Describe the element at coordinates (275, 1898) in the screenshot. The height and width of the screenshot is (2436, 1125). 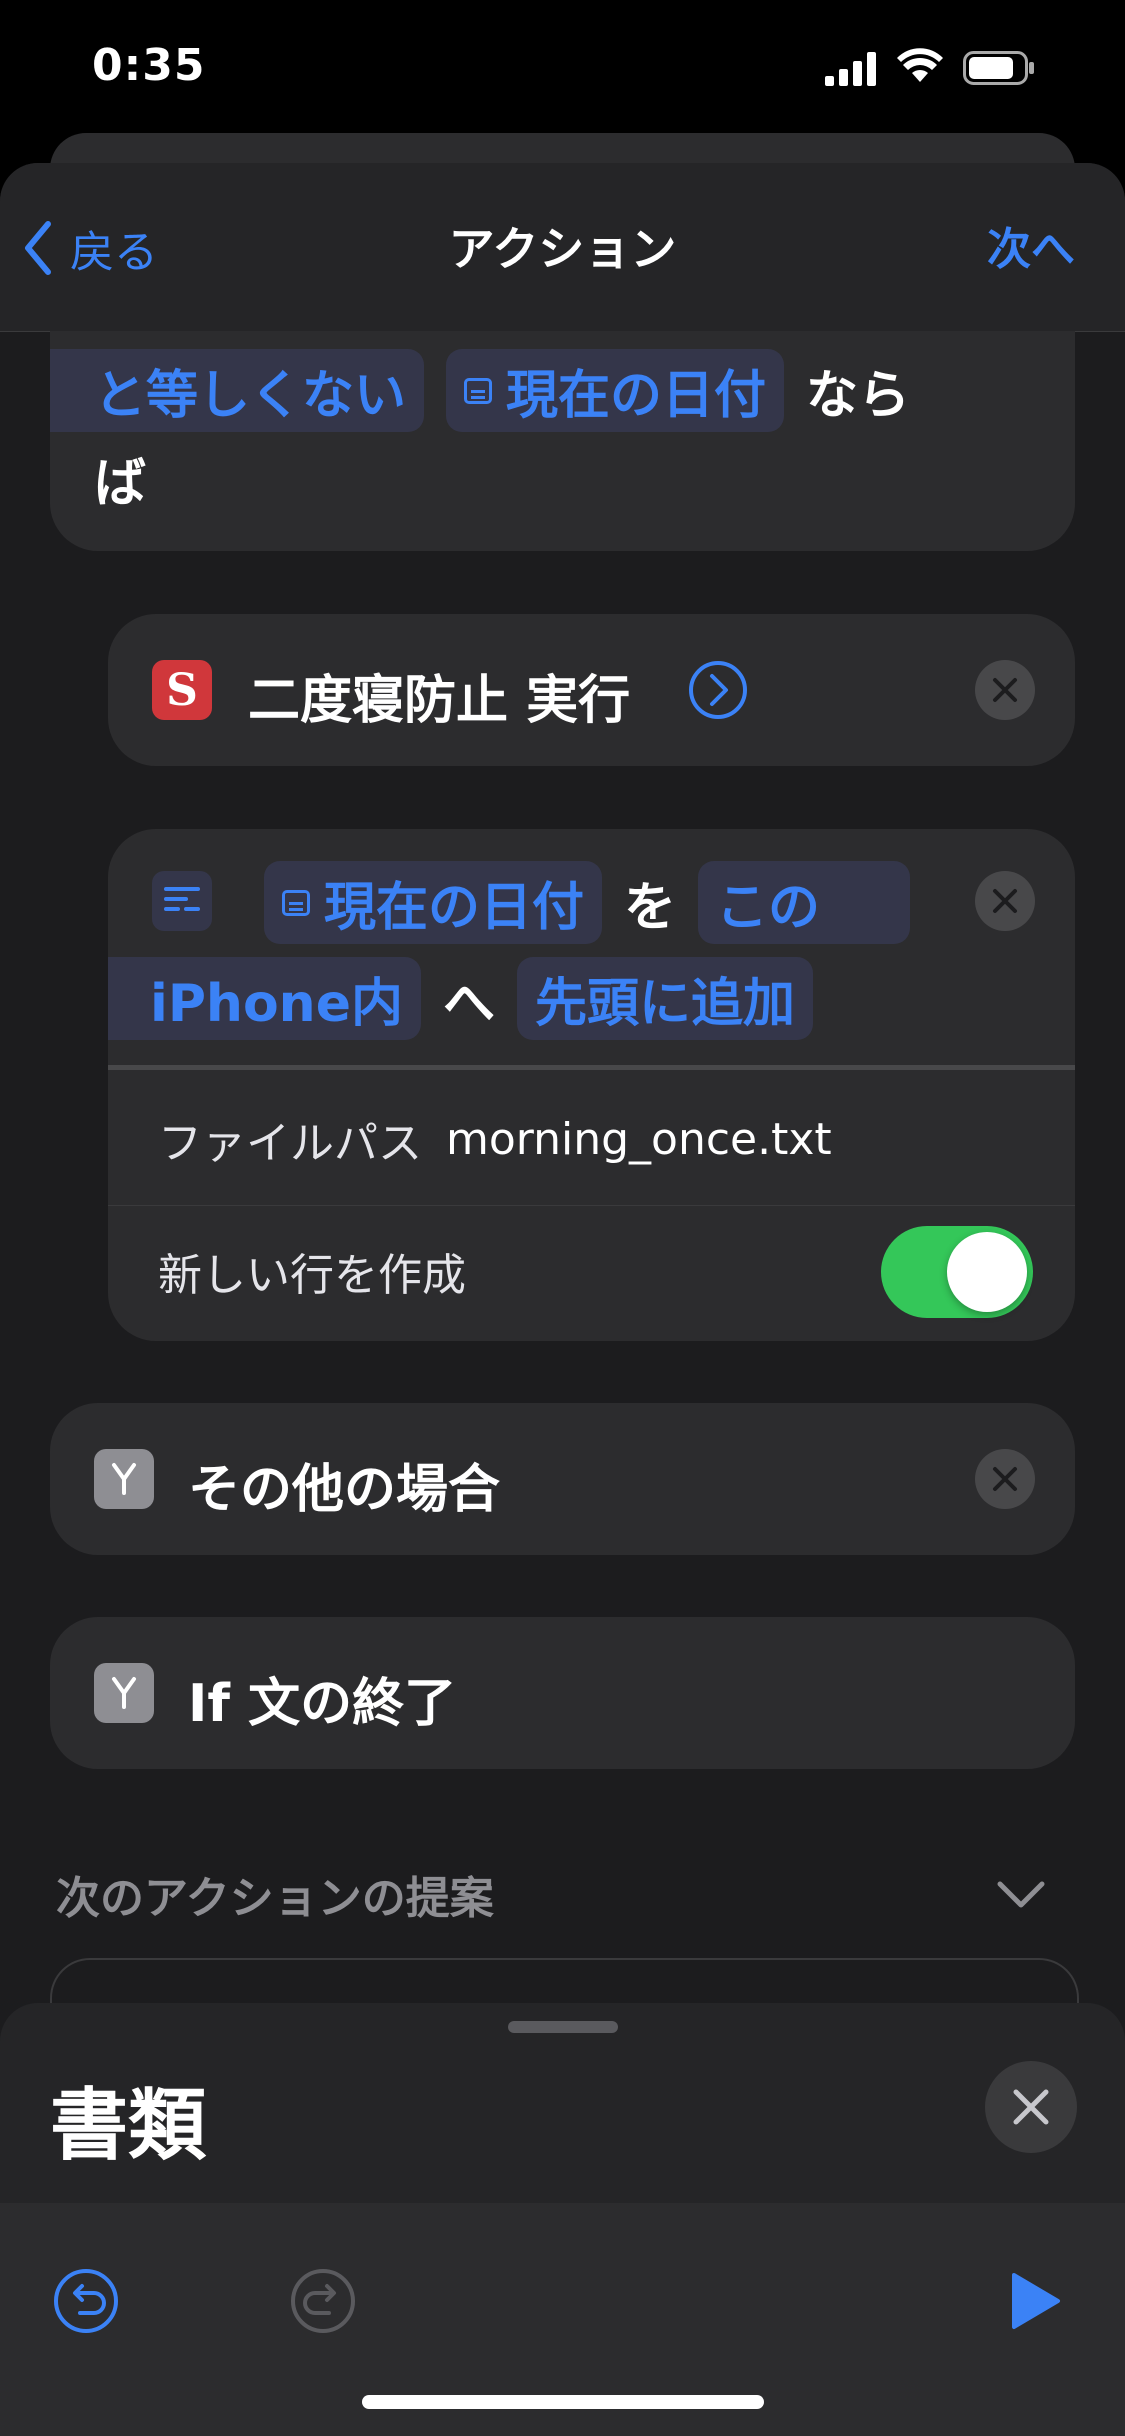
I see `suggestions-header: 次のアクションの提案` at that location.